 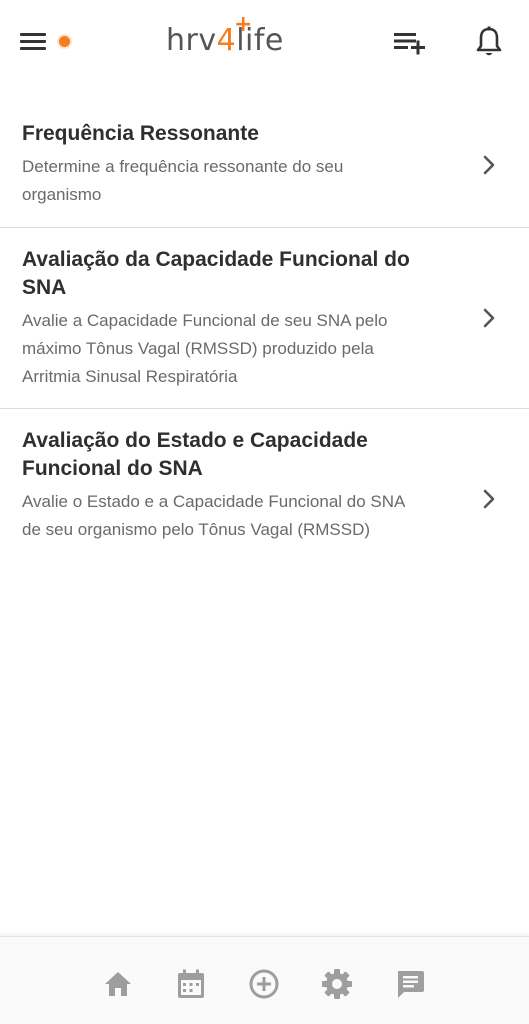 What do you see at coordinates (243, 24) in the screenshot?
I see `logo-plus: +` at bounding box center [243, 24].